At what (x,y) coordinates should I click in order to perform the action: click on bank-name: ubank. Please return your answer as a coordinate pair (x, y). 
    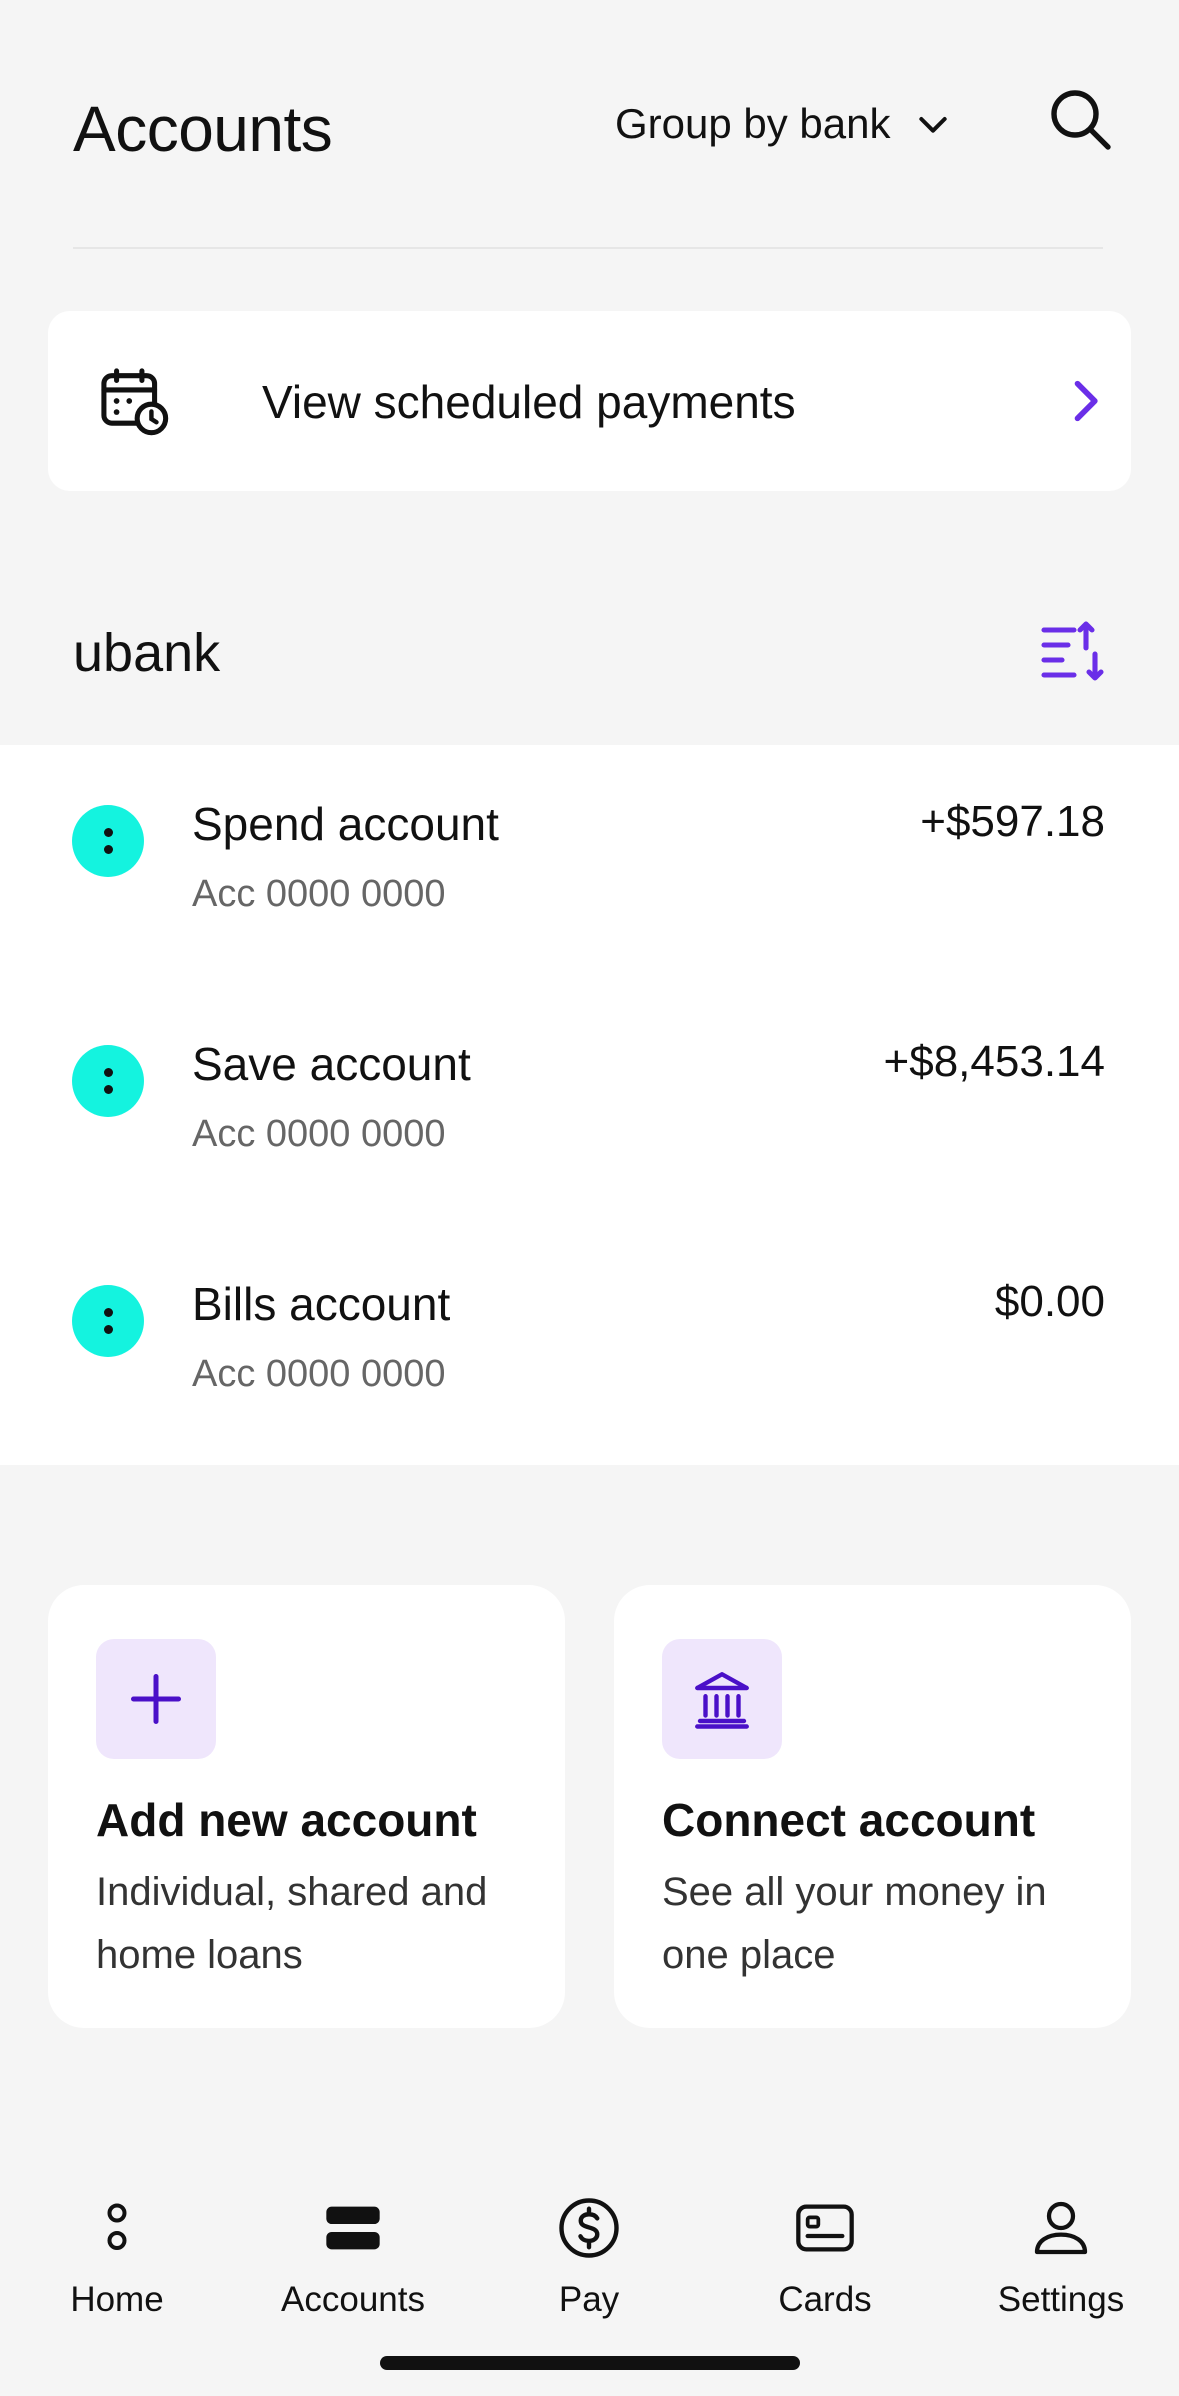
    Looking at the image, I should click on (147, 653).